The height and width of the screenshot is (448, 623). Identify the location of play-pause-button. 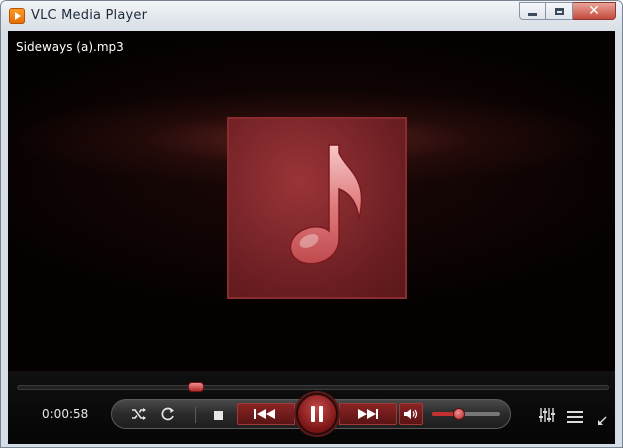
(317, 414).